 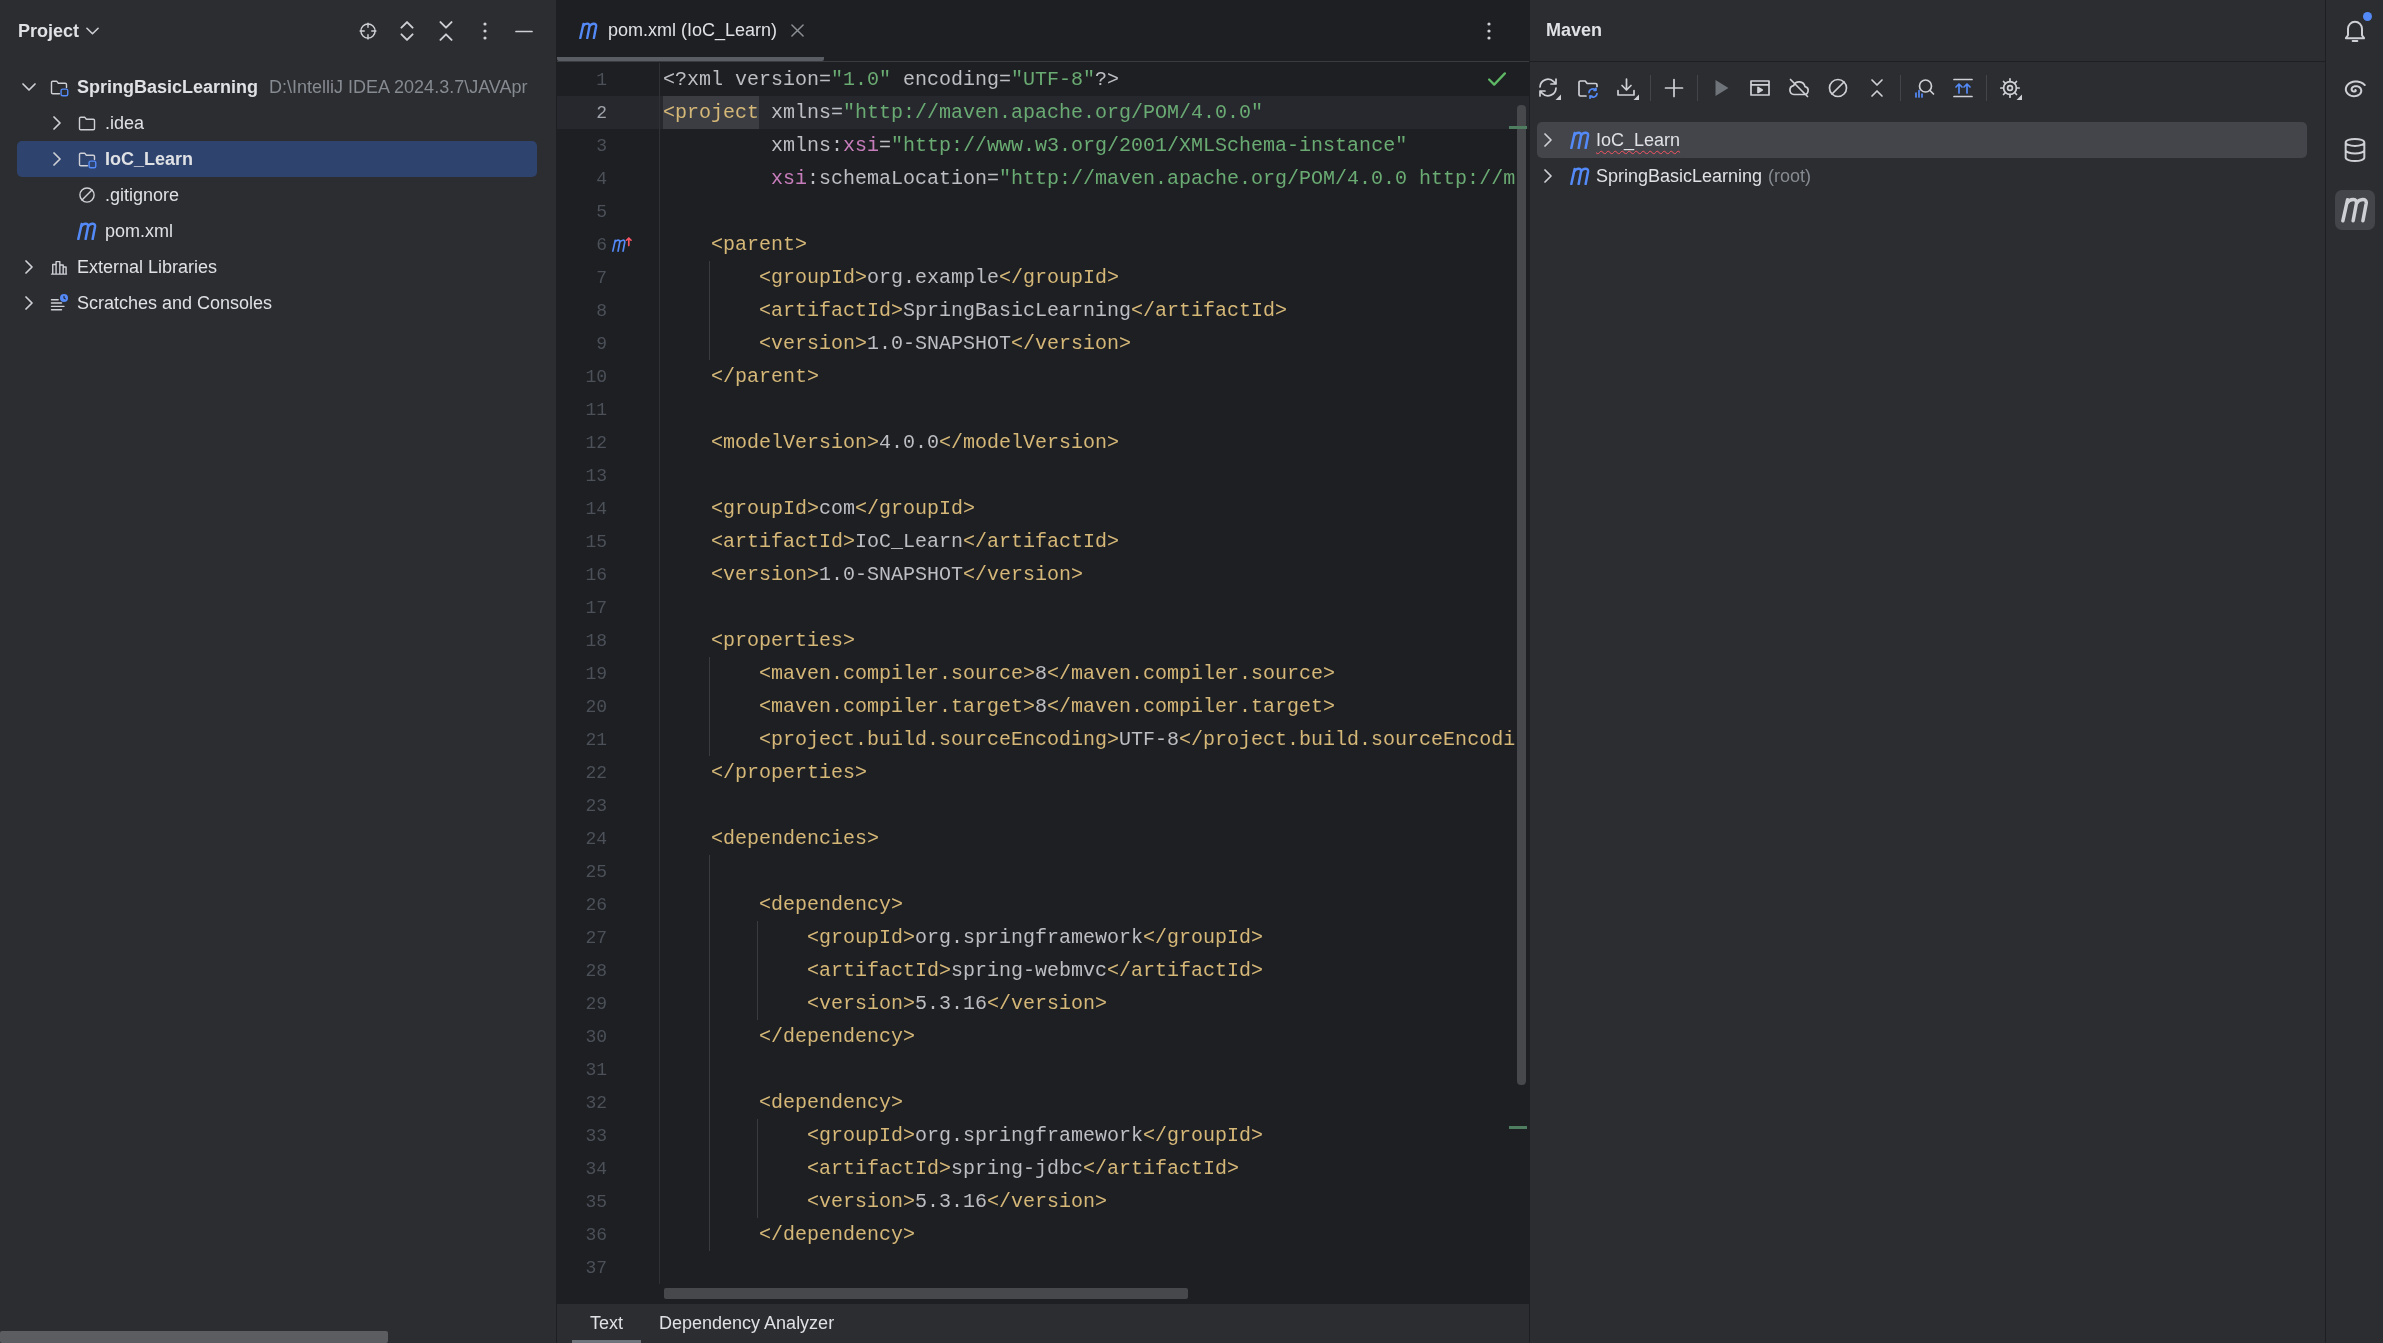 I want to click on code-line: <maven.compiler.source>8</maven.compiler.source>, so click(x=1047, y=674).